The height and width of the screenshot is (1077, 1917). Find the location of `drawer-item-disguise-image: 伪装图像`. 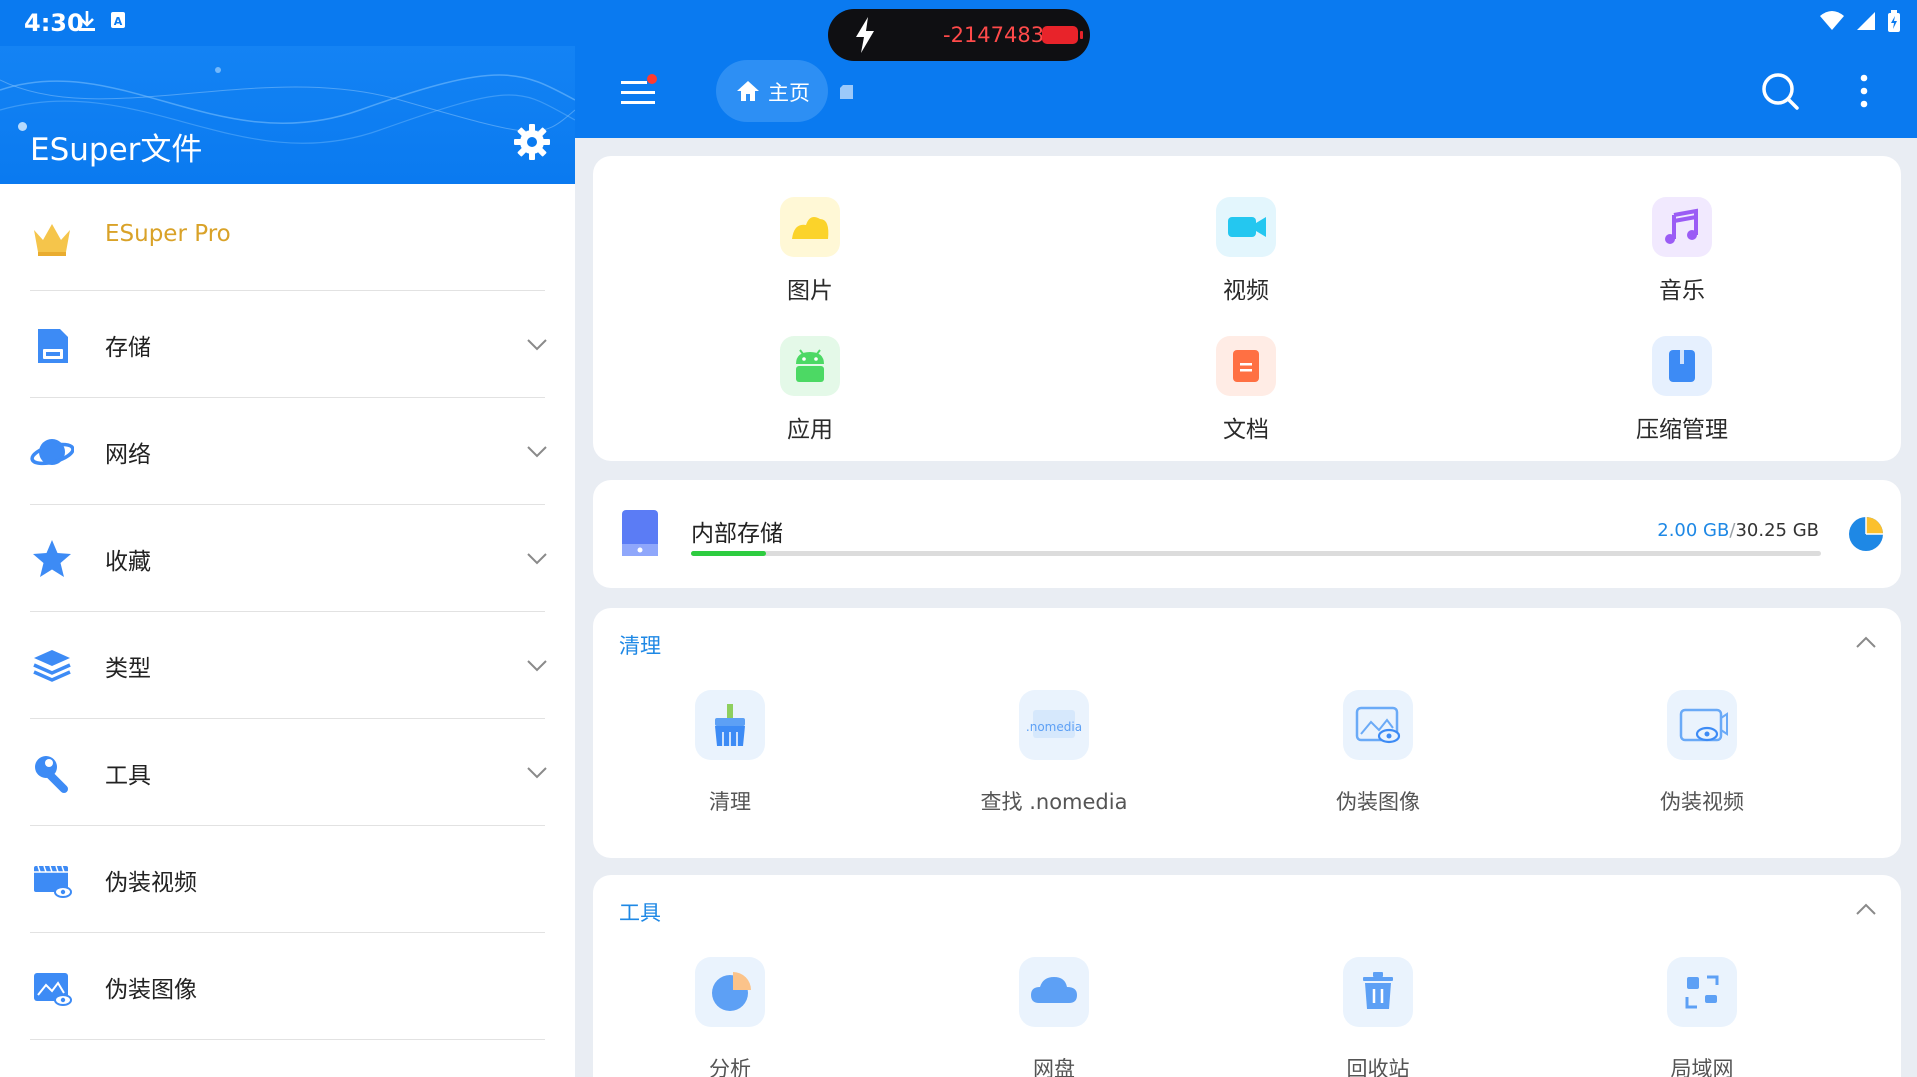

drawer-item-disguise-image: 伪装图像 is located at coordinates (287, 986).